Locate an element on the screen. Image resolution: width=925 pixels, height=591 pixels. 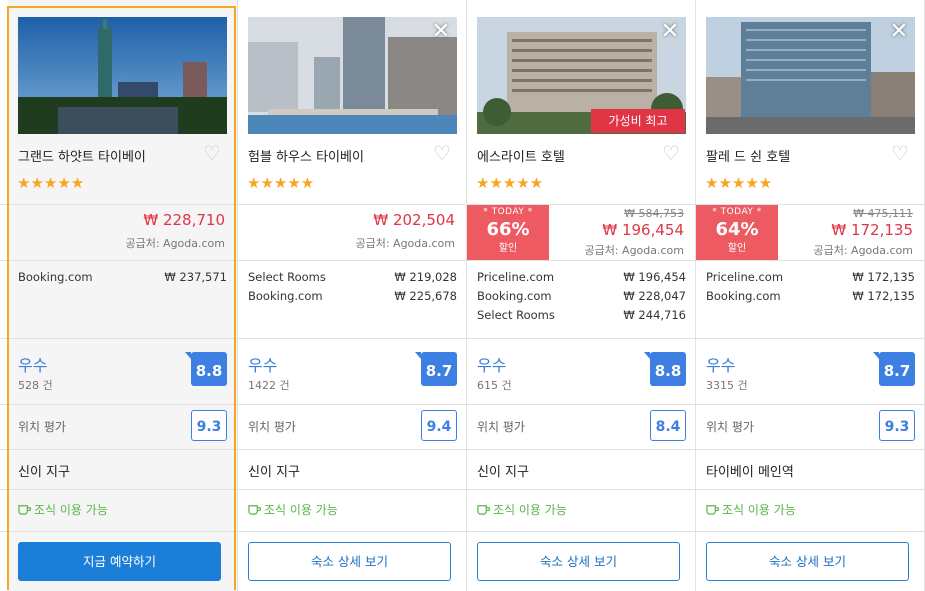
offer-price: ₩ 172,135 is located at coordinates (883, 277).